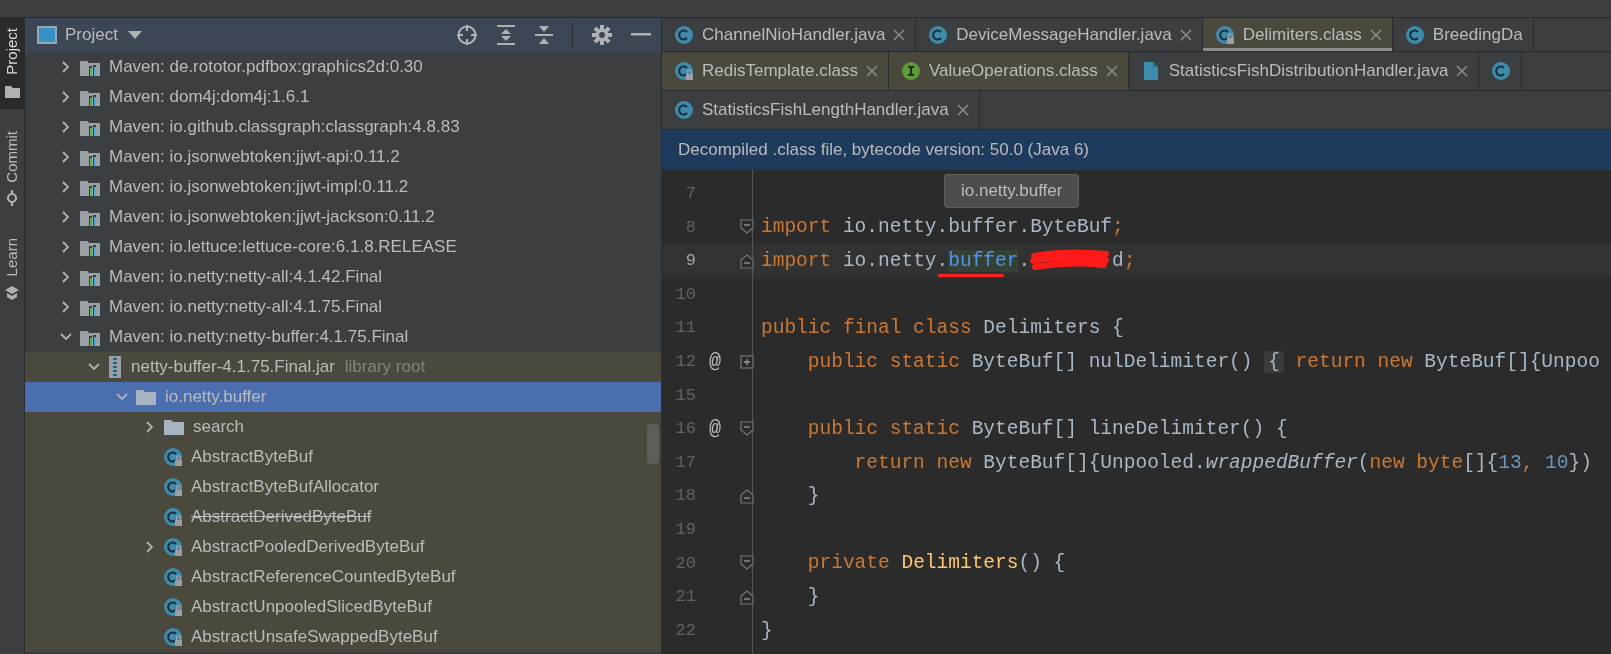  Describe the element at coordinates (343, 457) in the screenshot. I see `tree-item: AbstractByteBuf` at that location.